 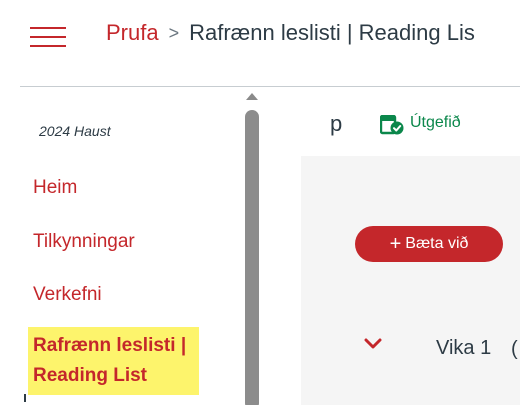 What do you see at coordinates (435, 123) in the screenshot?
I see `published-status-label: Útgefið` at bounding box center [435, 123].